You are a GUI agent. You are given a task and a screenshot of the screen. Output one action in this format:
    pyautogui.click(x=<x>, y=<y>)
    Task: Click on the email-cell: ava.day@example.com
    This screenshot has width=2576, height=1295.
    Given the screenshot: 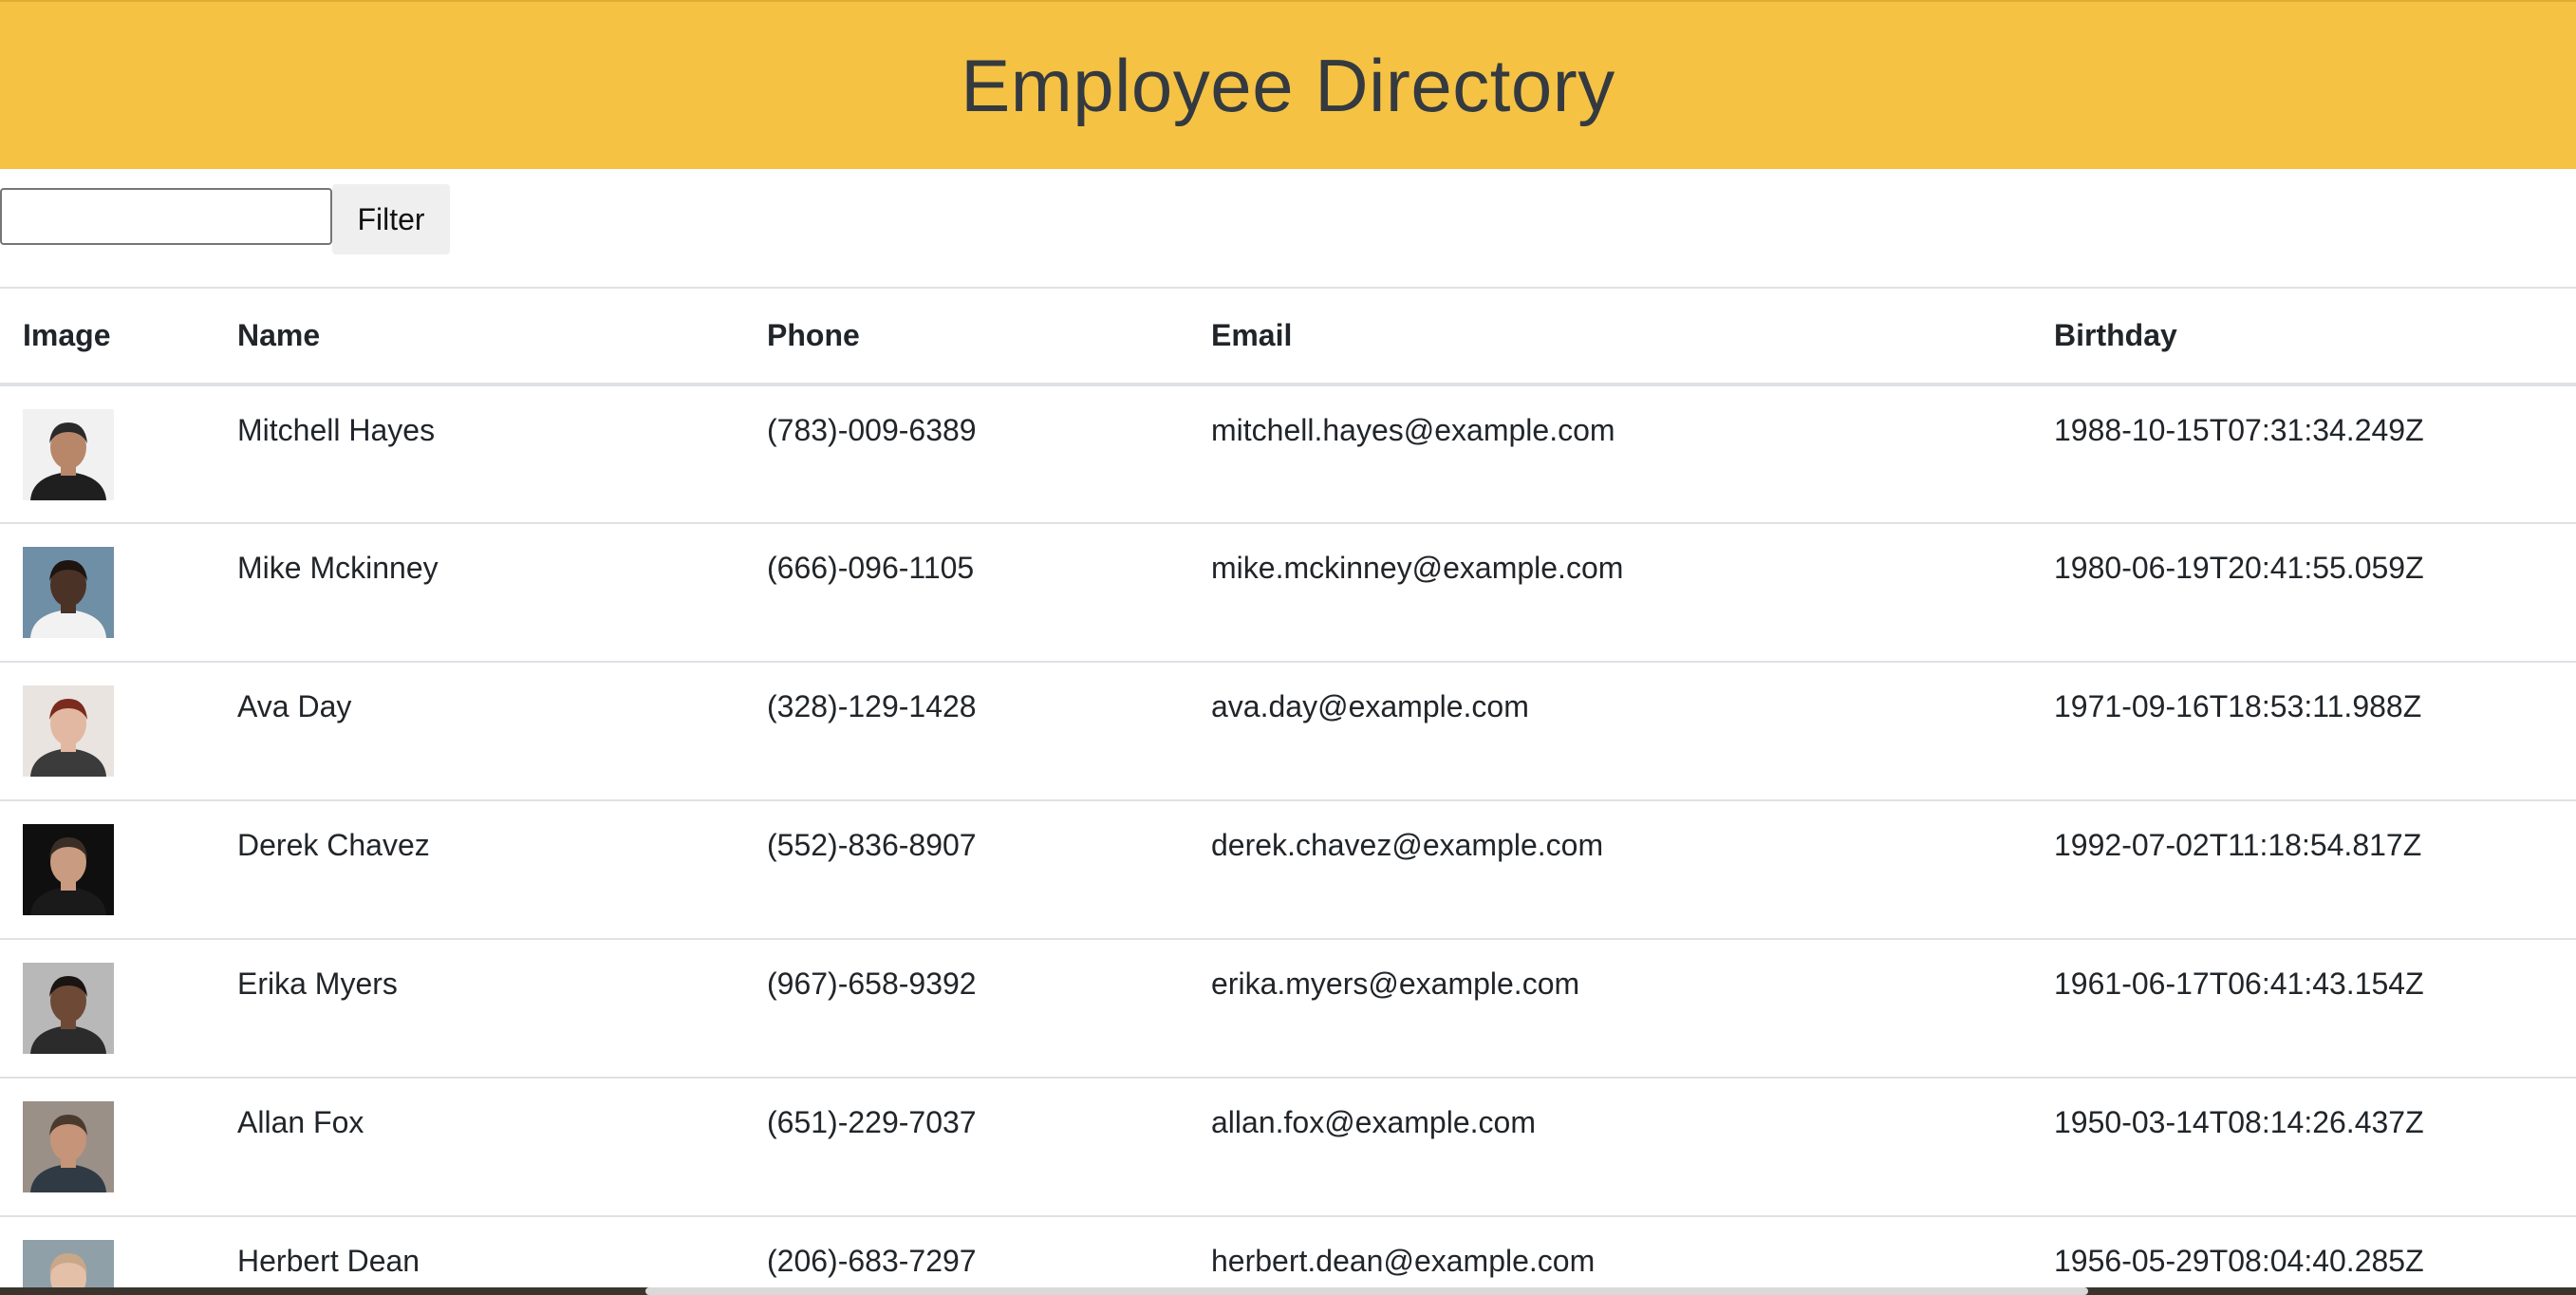 What is the action you would take?
    pyautogui.click(x=1610, y=731)
    